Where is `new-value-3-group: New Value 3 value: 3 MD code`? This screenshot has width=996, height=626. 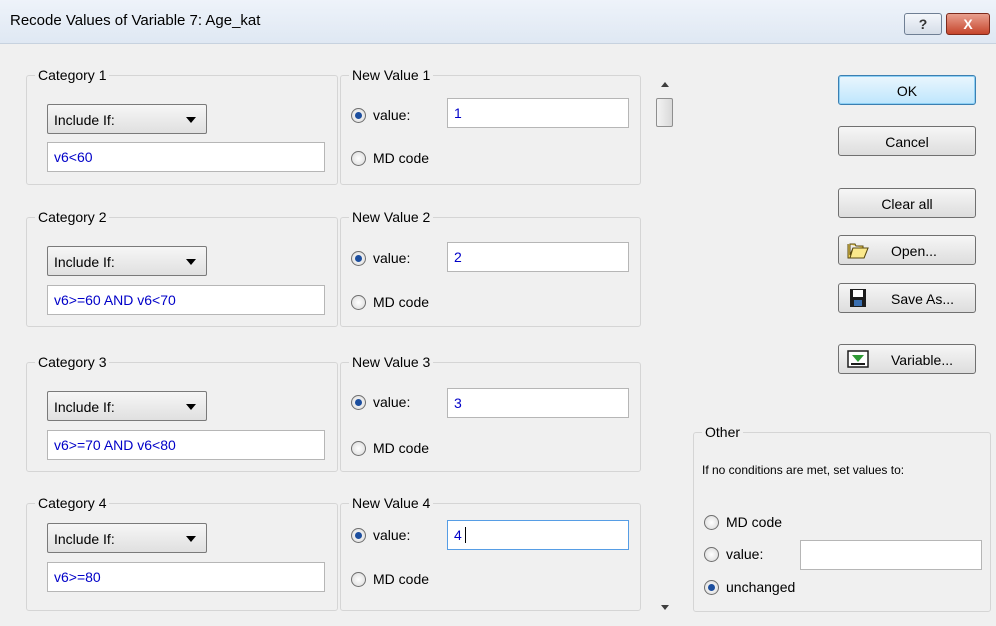 new-value-3-group: New Value 3 value: 3 MD code is located at coordinates (490, 413).